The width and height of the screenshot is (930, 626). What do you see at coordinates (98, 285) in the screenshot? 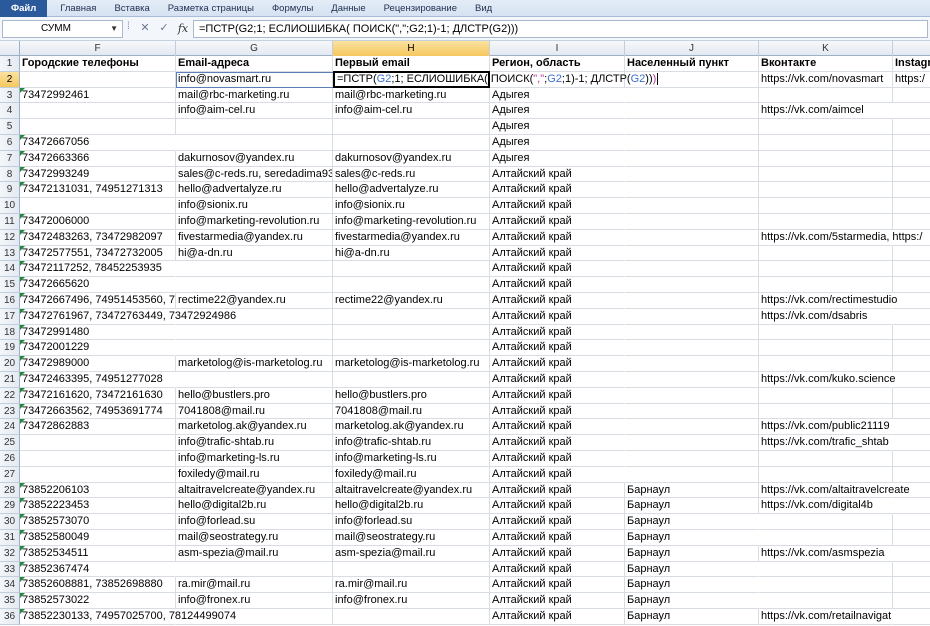
I see `cell: 73472665620` at bounding box center [98, 285].